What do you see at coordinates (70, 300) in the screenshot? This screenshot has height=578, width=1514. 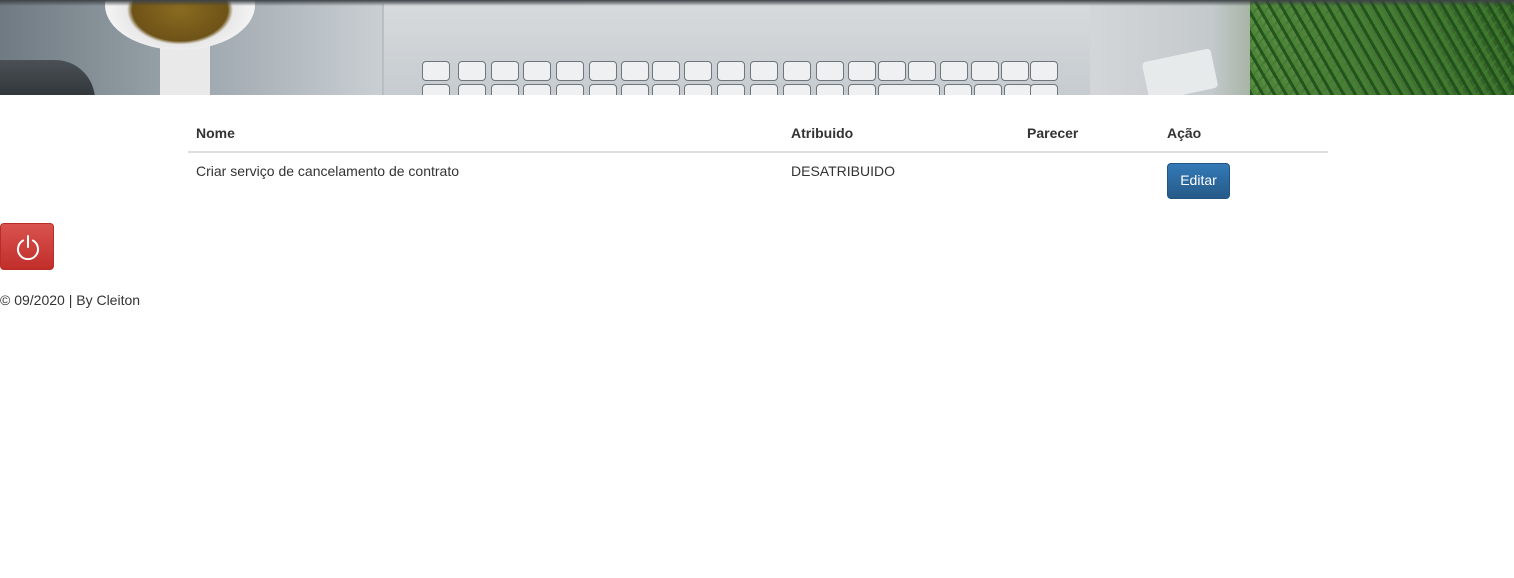 I see `footer-copyright: © 09/2020 | By Cleiton` at bounding box center [70, 300].